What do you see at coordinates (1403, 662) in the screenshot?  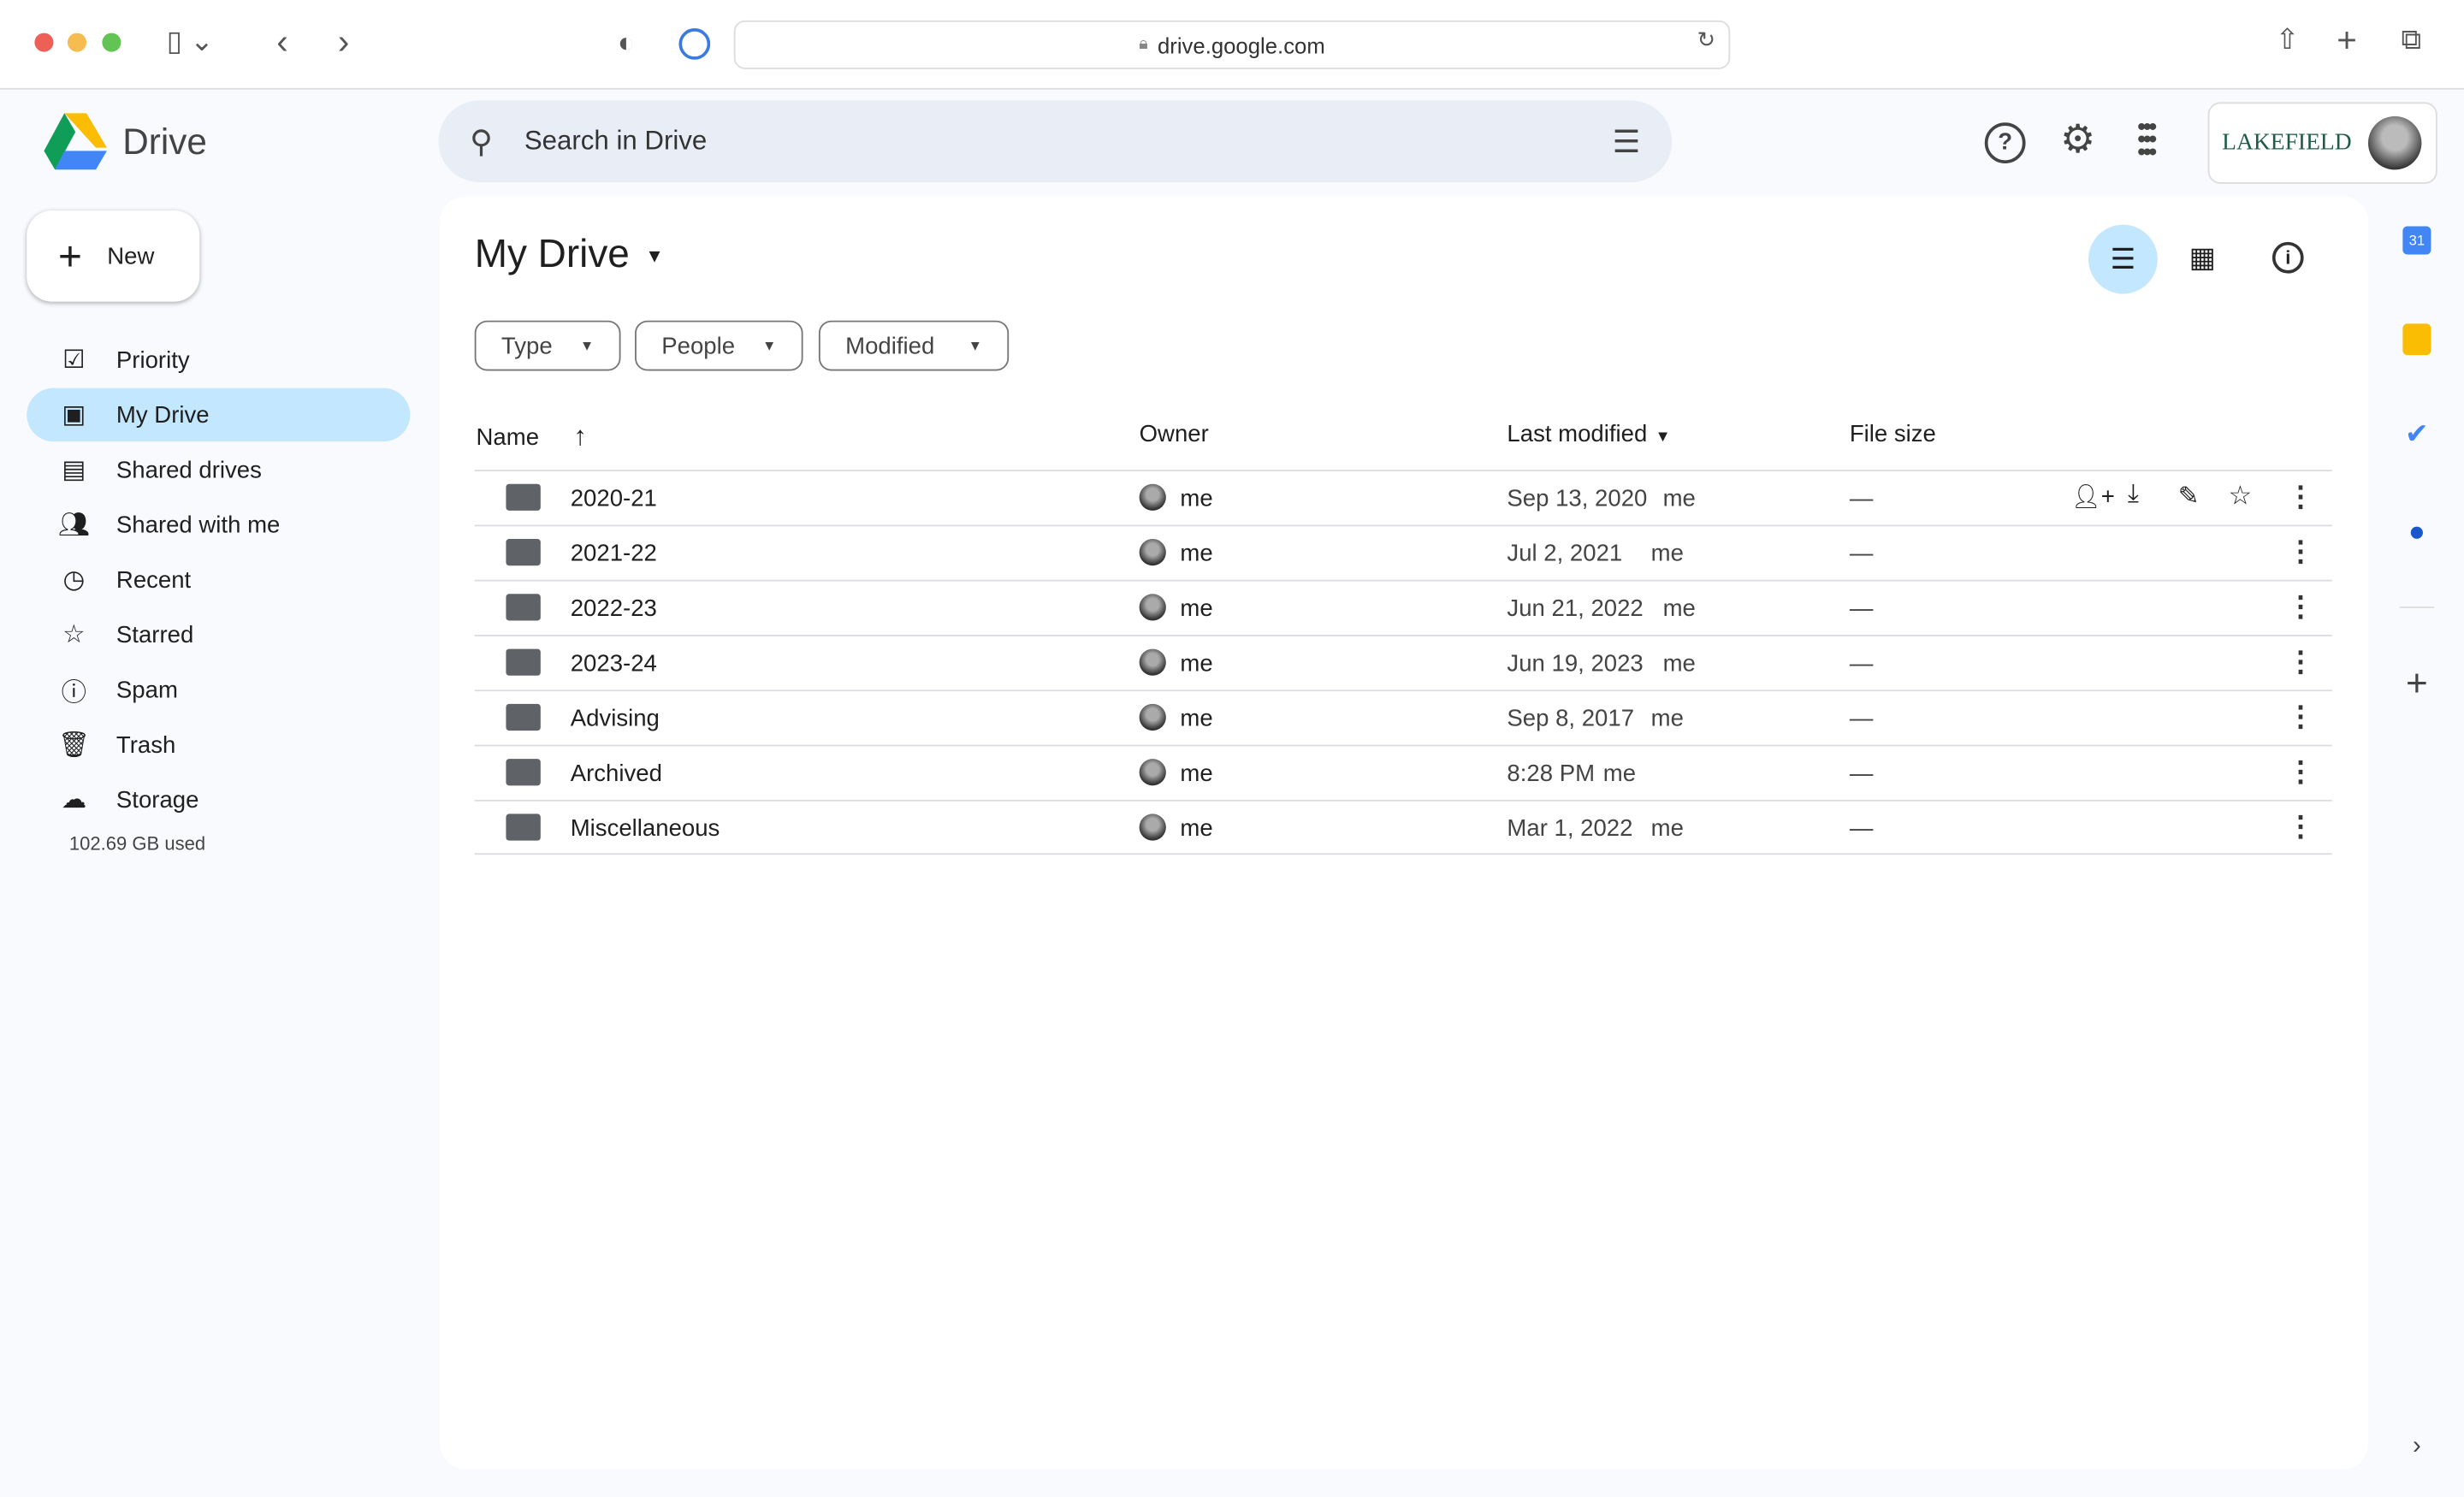 I see `table-row: 2023-24 me Jun 19, 2023 me — ⋮` at bounding box center [1403, 662].